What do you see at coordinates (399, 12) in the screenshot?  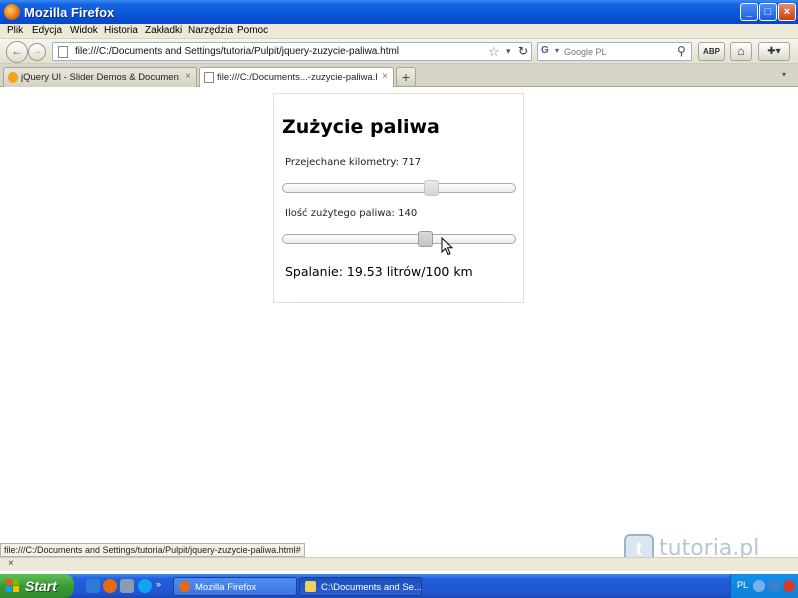 I see `window-titlebar: Mozilla Firefox _ □ ×` at bounding box center [399, 12].